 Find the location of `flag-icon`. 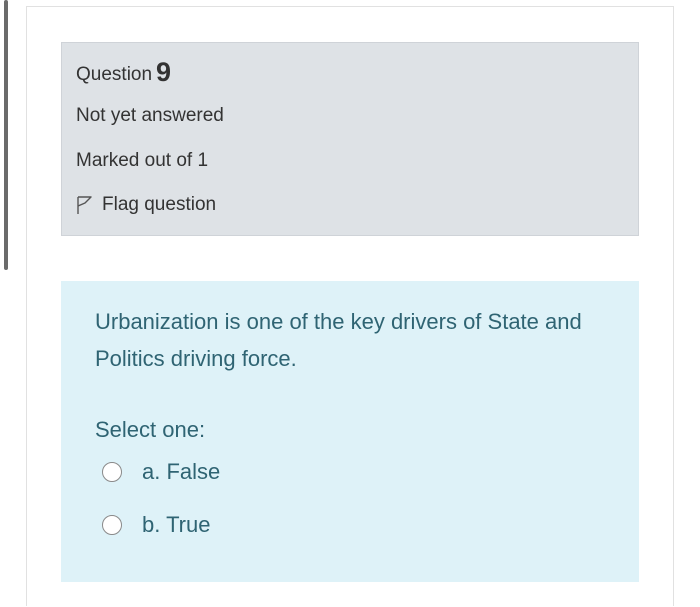

flag-icon is located at coordinates (85, 205).